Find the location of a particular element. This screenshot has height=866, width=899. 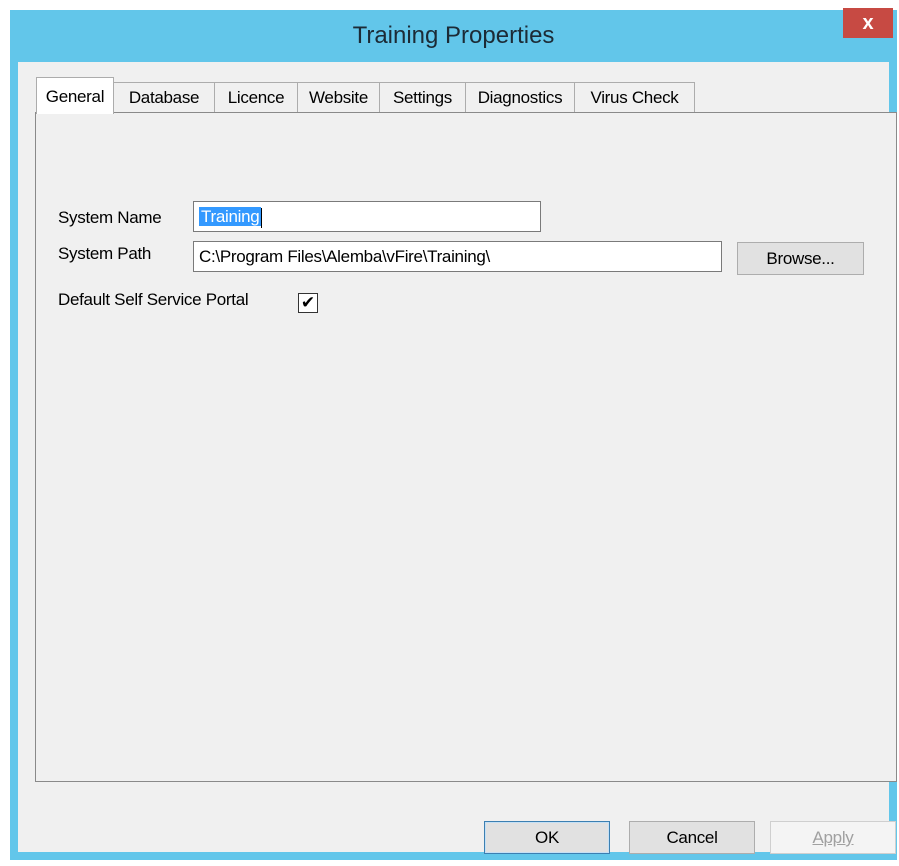

system-name-field: Training is located at coordinates (367, 216).